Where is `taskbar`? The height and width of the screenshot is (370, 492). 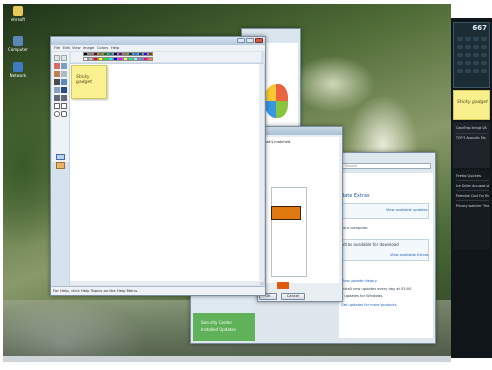
taskbar is located at coordinates (227, 359).